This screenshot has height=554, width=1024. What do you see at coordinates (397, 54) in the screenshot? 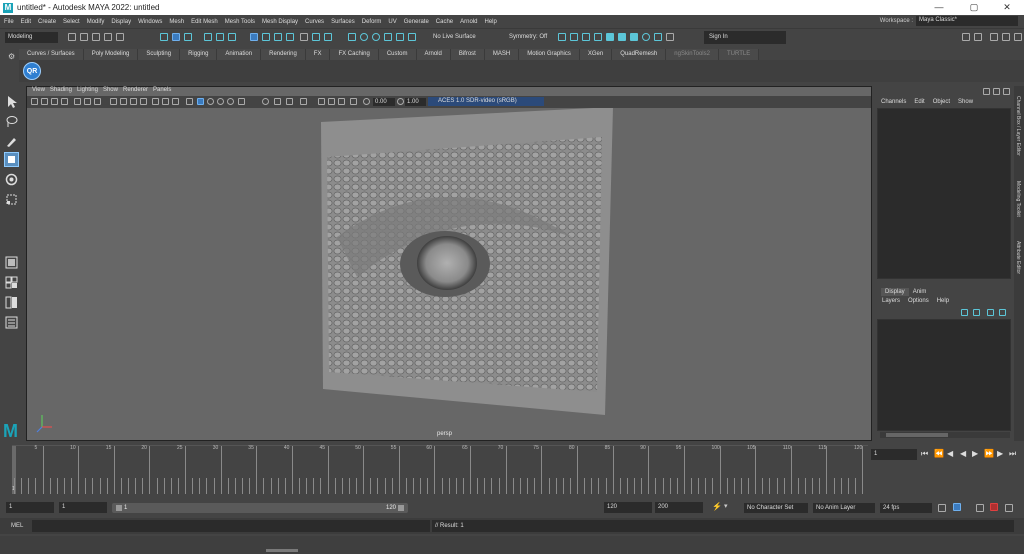
I see `shelf-tab-custom: Custom` at bounding box center [397, 54].